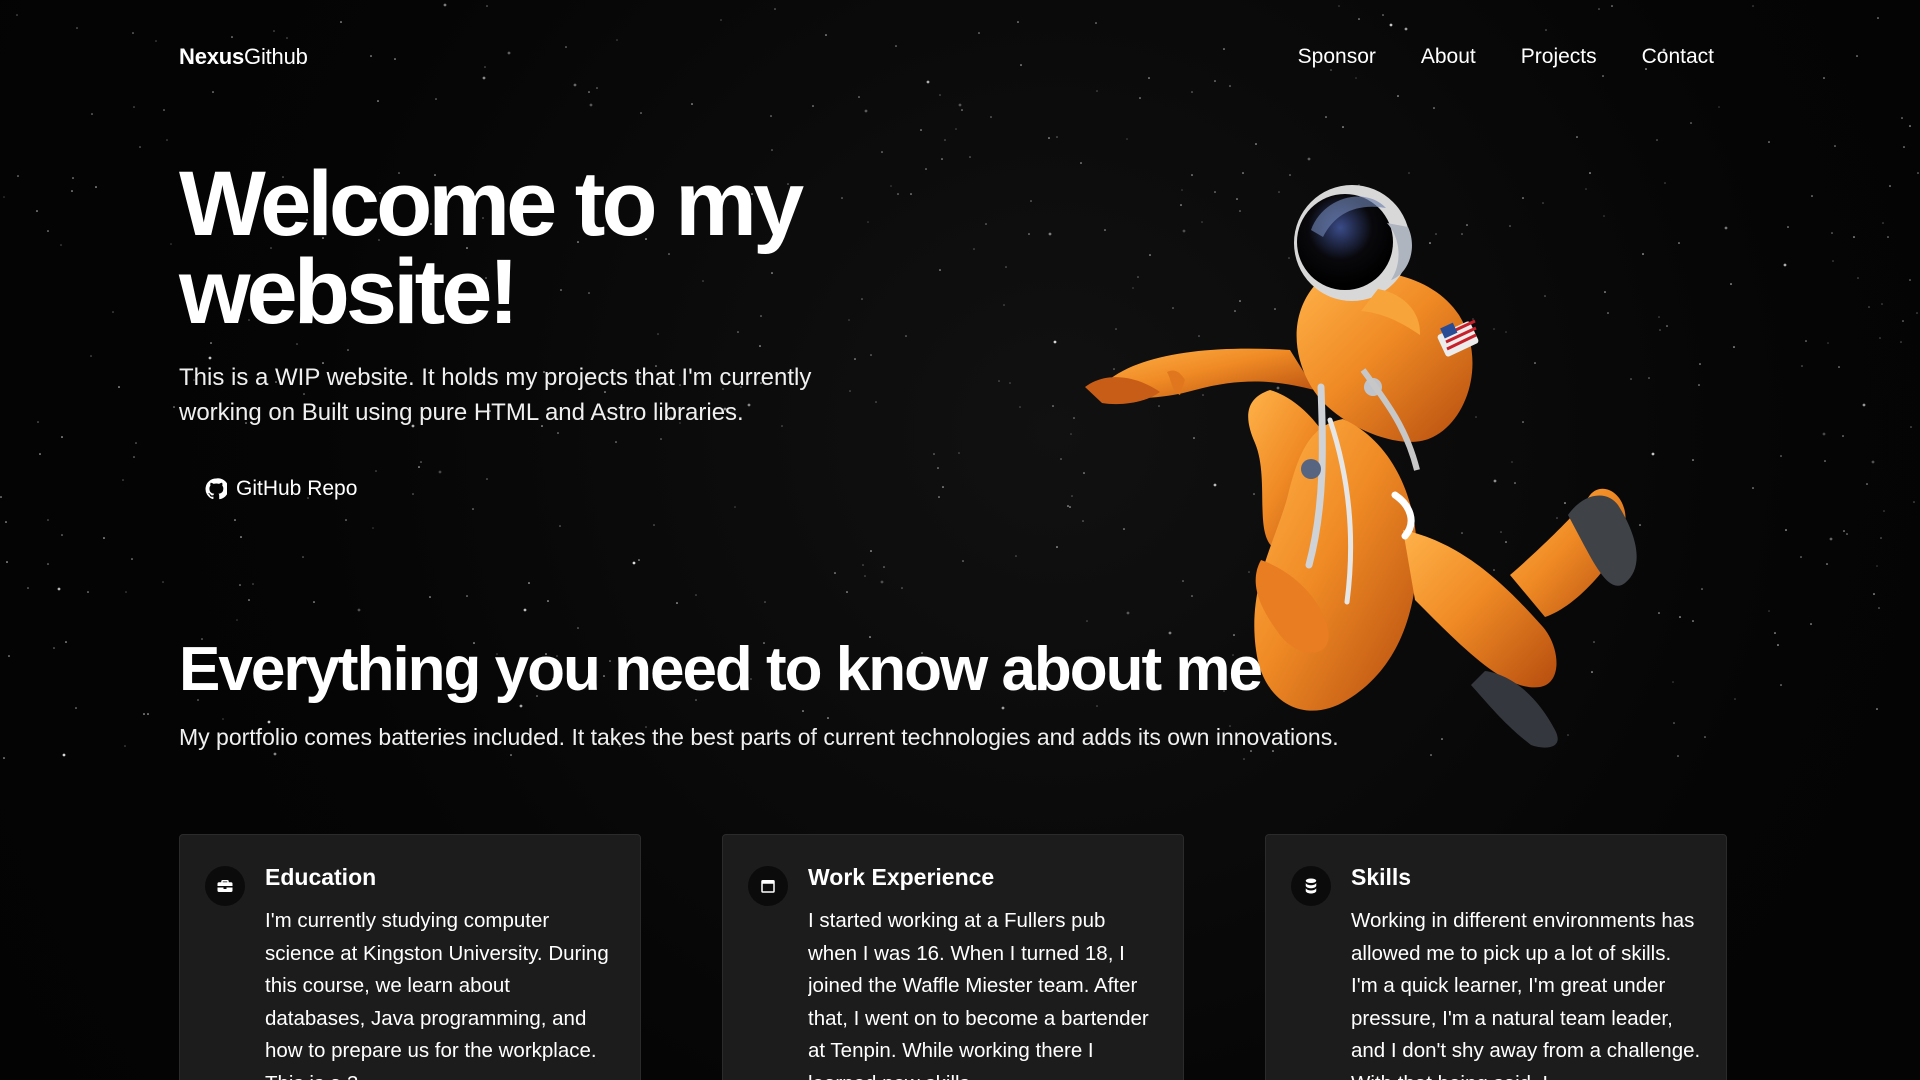 Image resolution: width=1920 pixels, height=1080 pixels. Describe the element at coordinates (349, 292) in the screenshot. I see `hero-title-line-2: website!` at that location.